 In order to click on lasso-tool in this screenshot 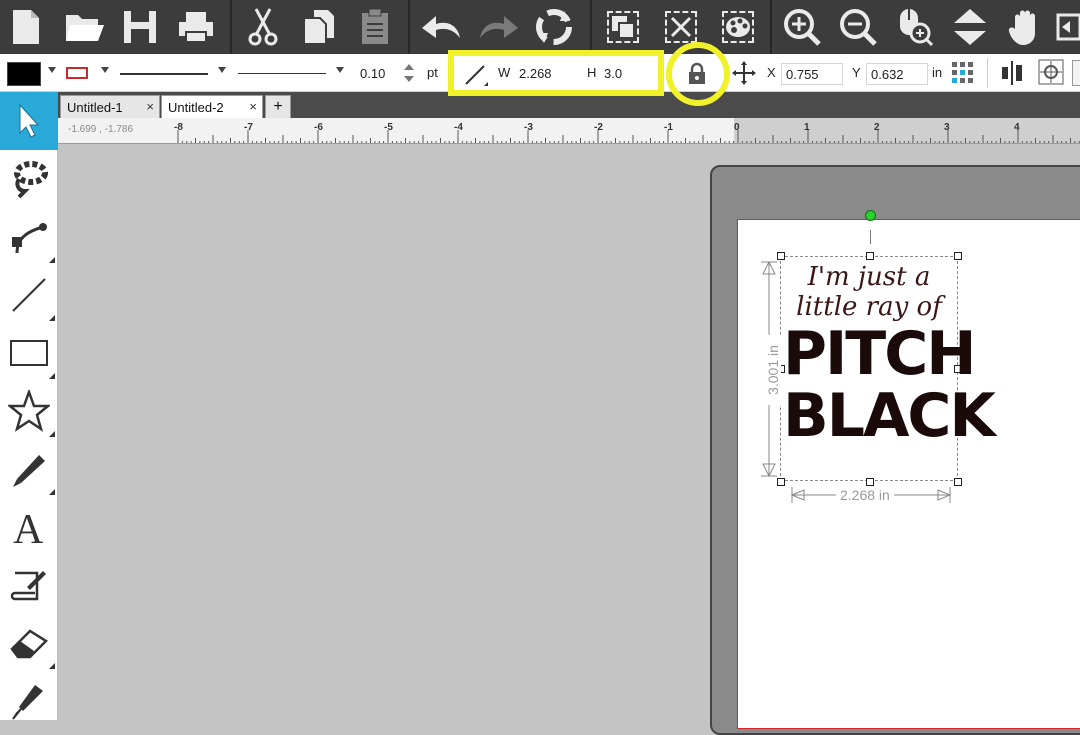, I will do `click(29, 179)`.